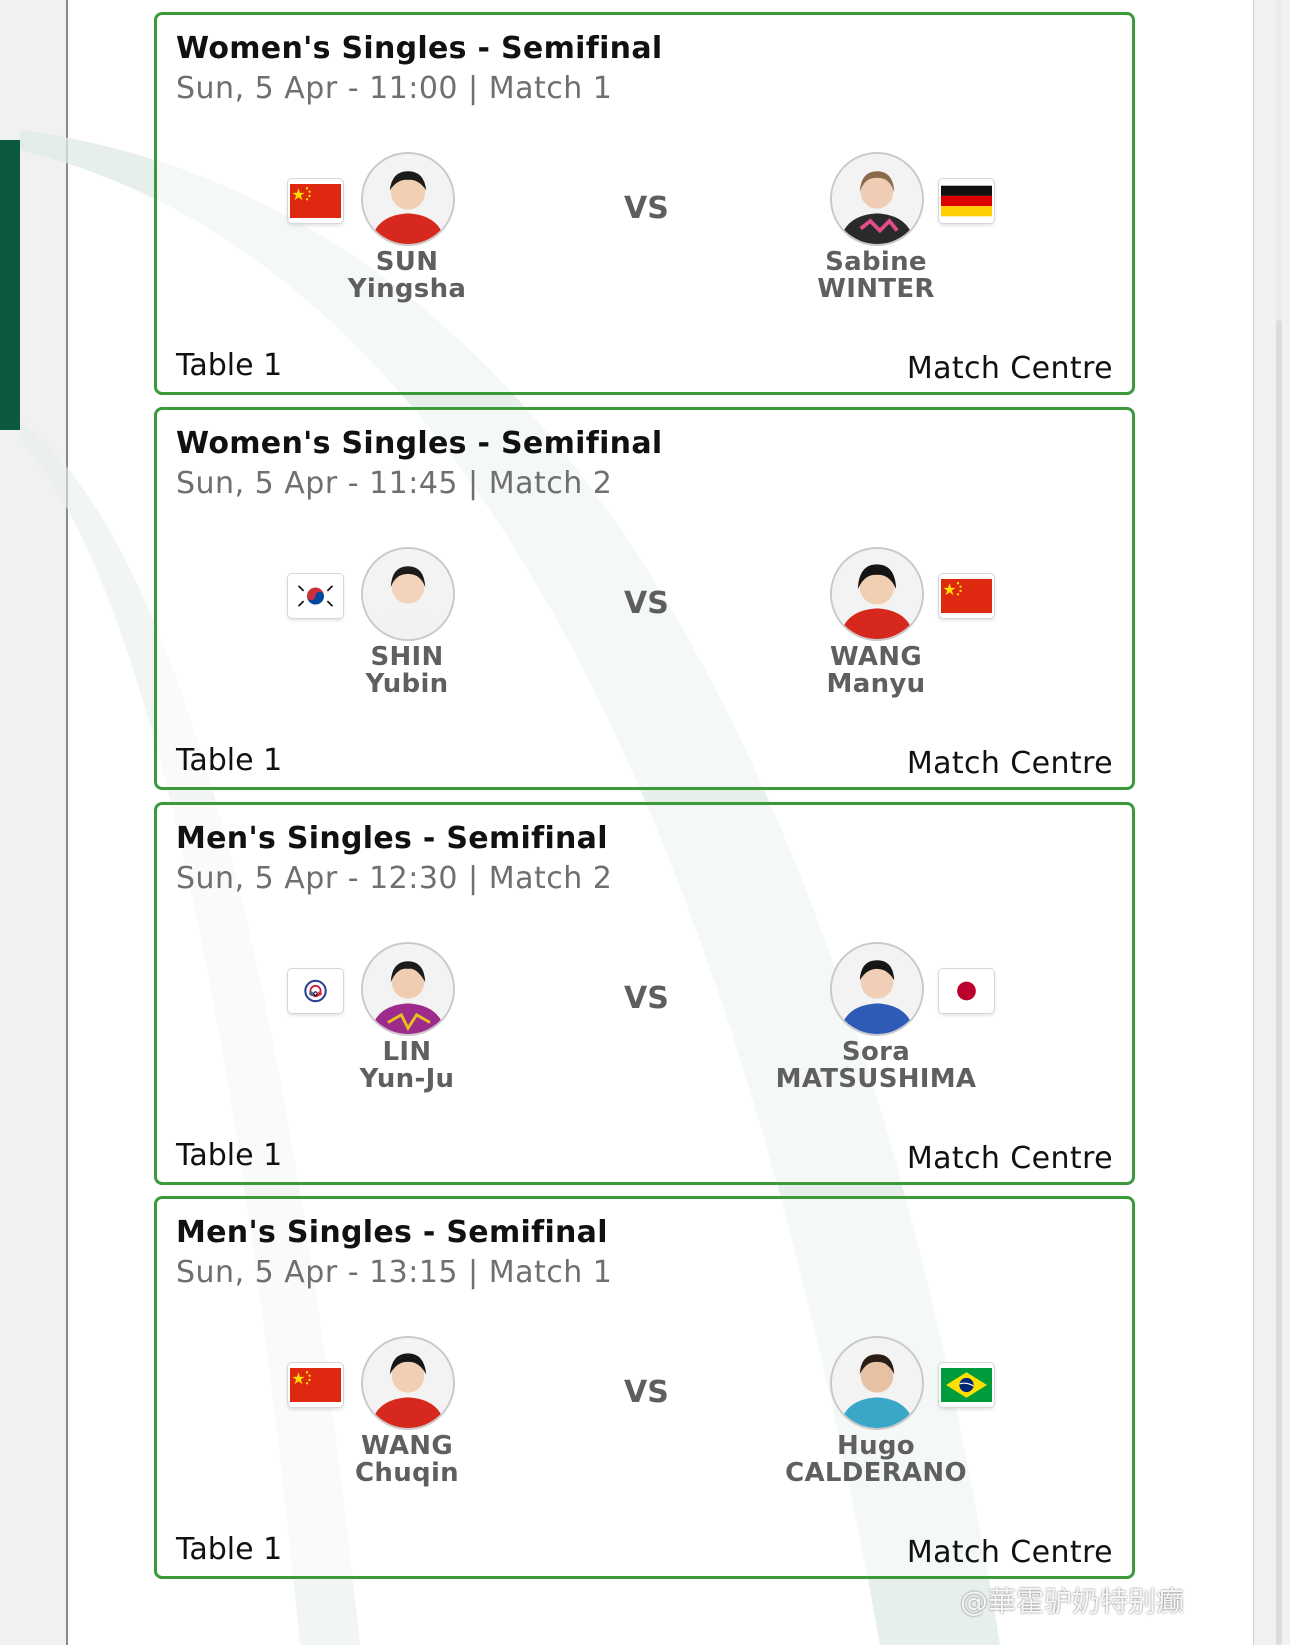 The width and height of the screenshot is (1290, 1645). I want to click on player-name-left: WANG Chuqin, so click(407, 1460).